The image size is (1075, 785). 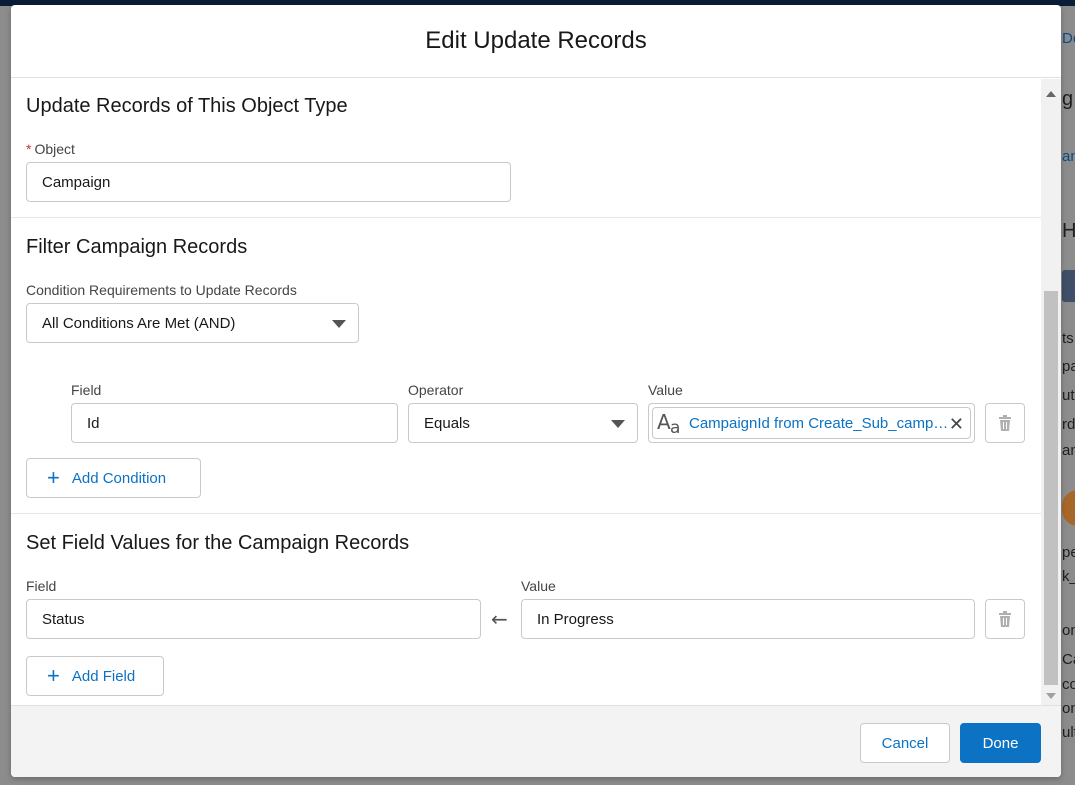 I want to click on background-fragment: k_, so click(x=1068, y=576).